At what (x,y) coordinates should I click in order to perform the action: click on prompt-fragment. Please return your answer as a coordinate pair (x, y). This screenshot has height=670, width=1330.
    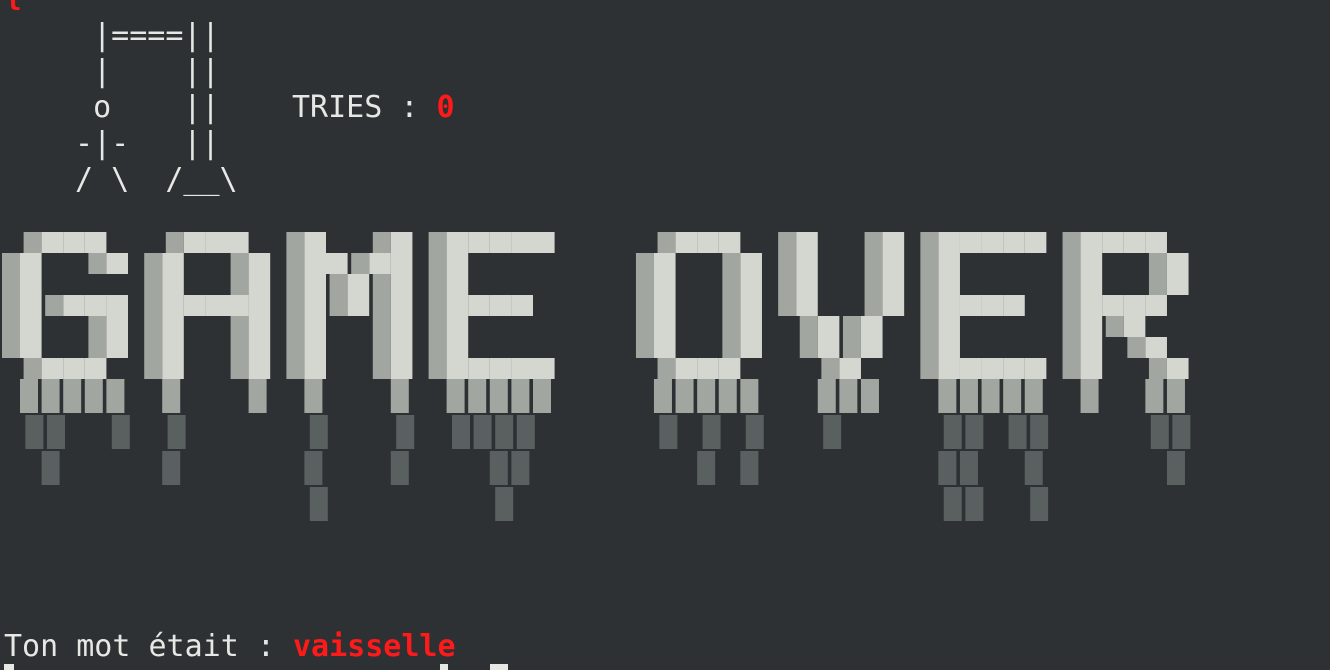
    Looking at the image, I should click on (9, 667).